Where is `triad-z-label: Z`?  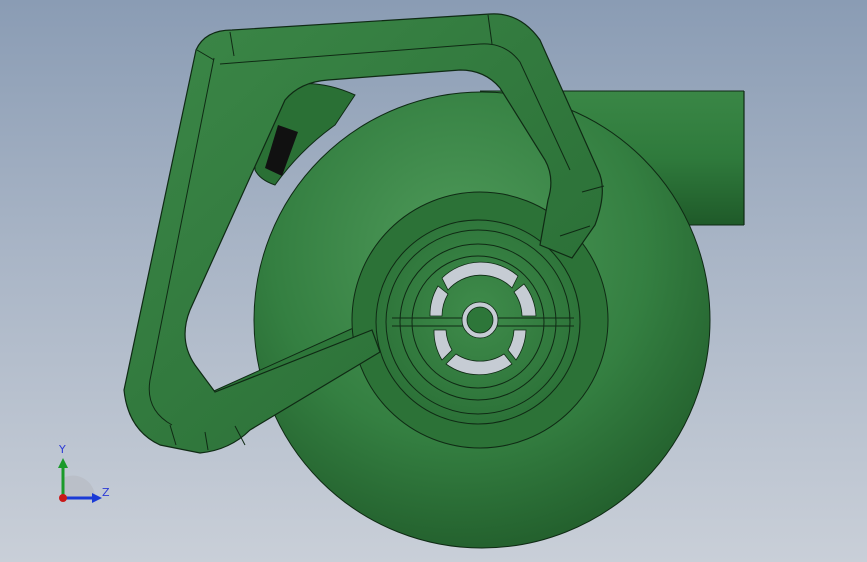
triad-z-label: Z is located at coordinates (106, 492).